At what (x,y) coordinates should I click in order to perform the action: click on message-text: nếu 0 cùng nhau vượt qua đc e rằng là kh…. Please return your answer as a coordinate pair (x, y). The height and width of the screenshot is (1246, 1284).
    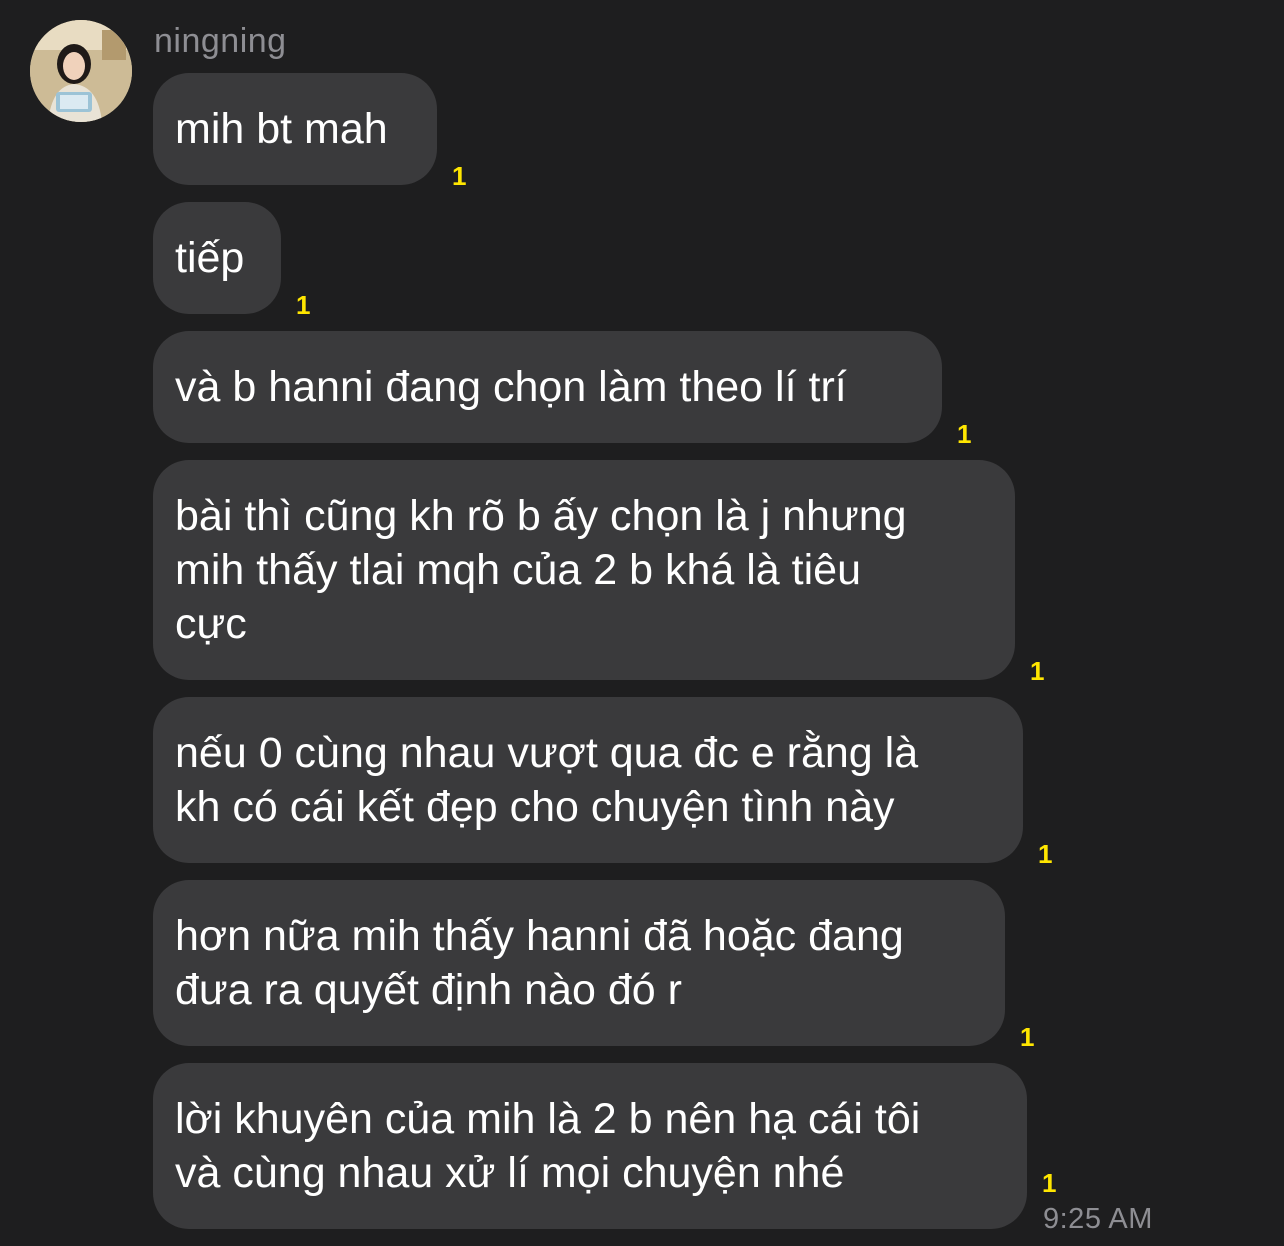
    Looking at the image, I should click on (547, 780).